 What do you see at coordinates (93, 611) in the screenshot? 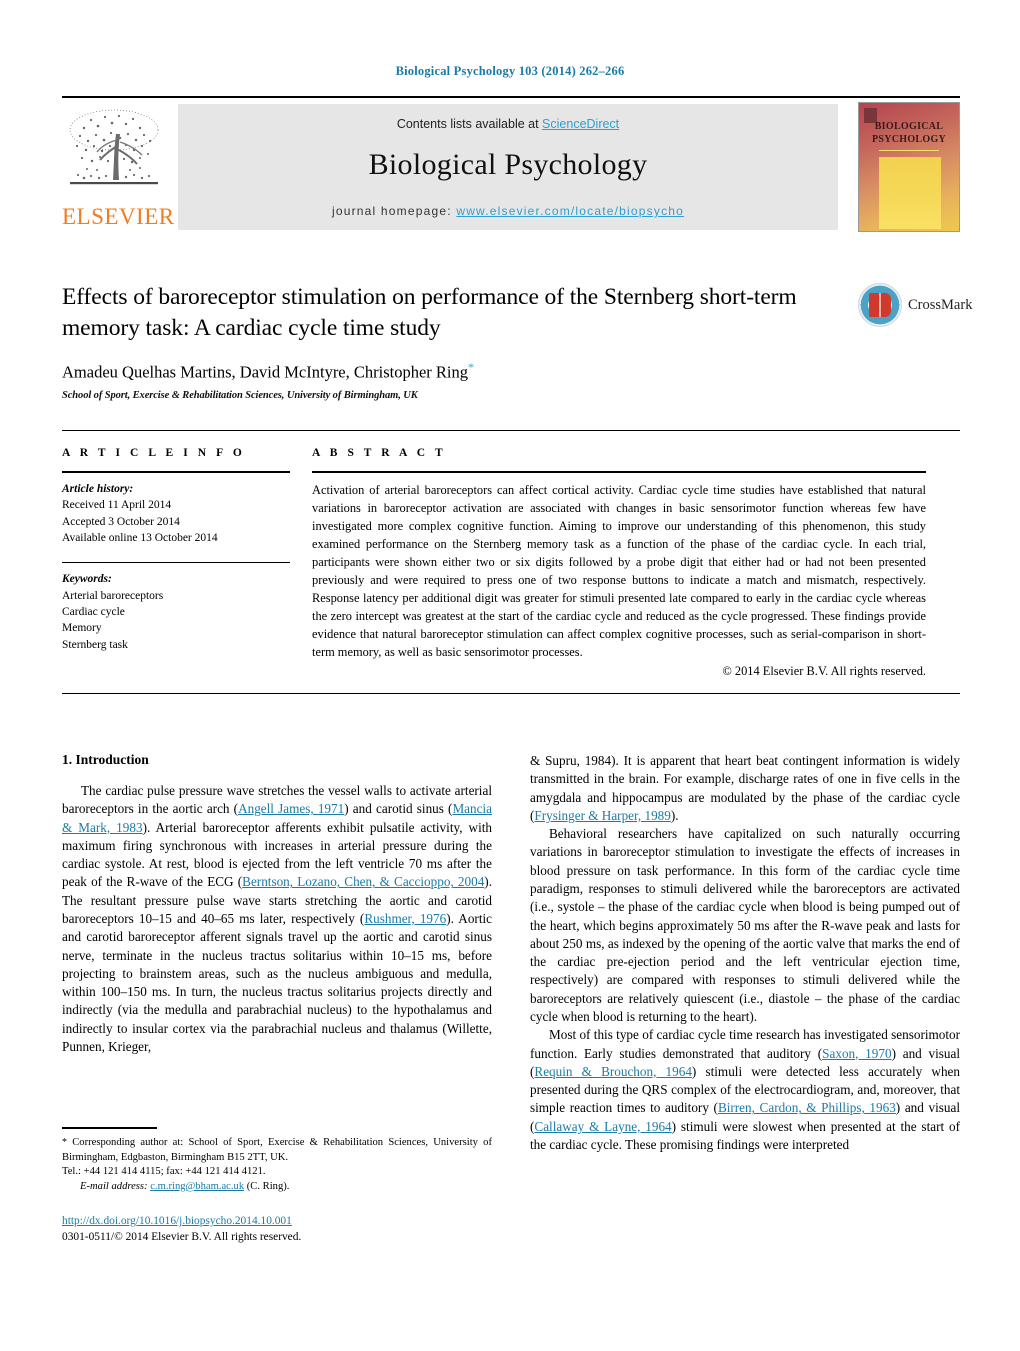
I see `keyword-item: Cardiac cycle` at bounding box center [93, 611].